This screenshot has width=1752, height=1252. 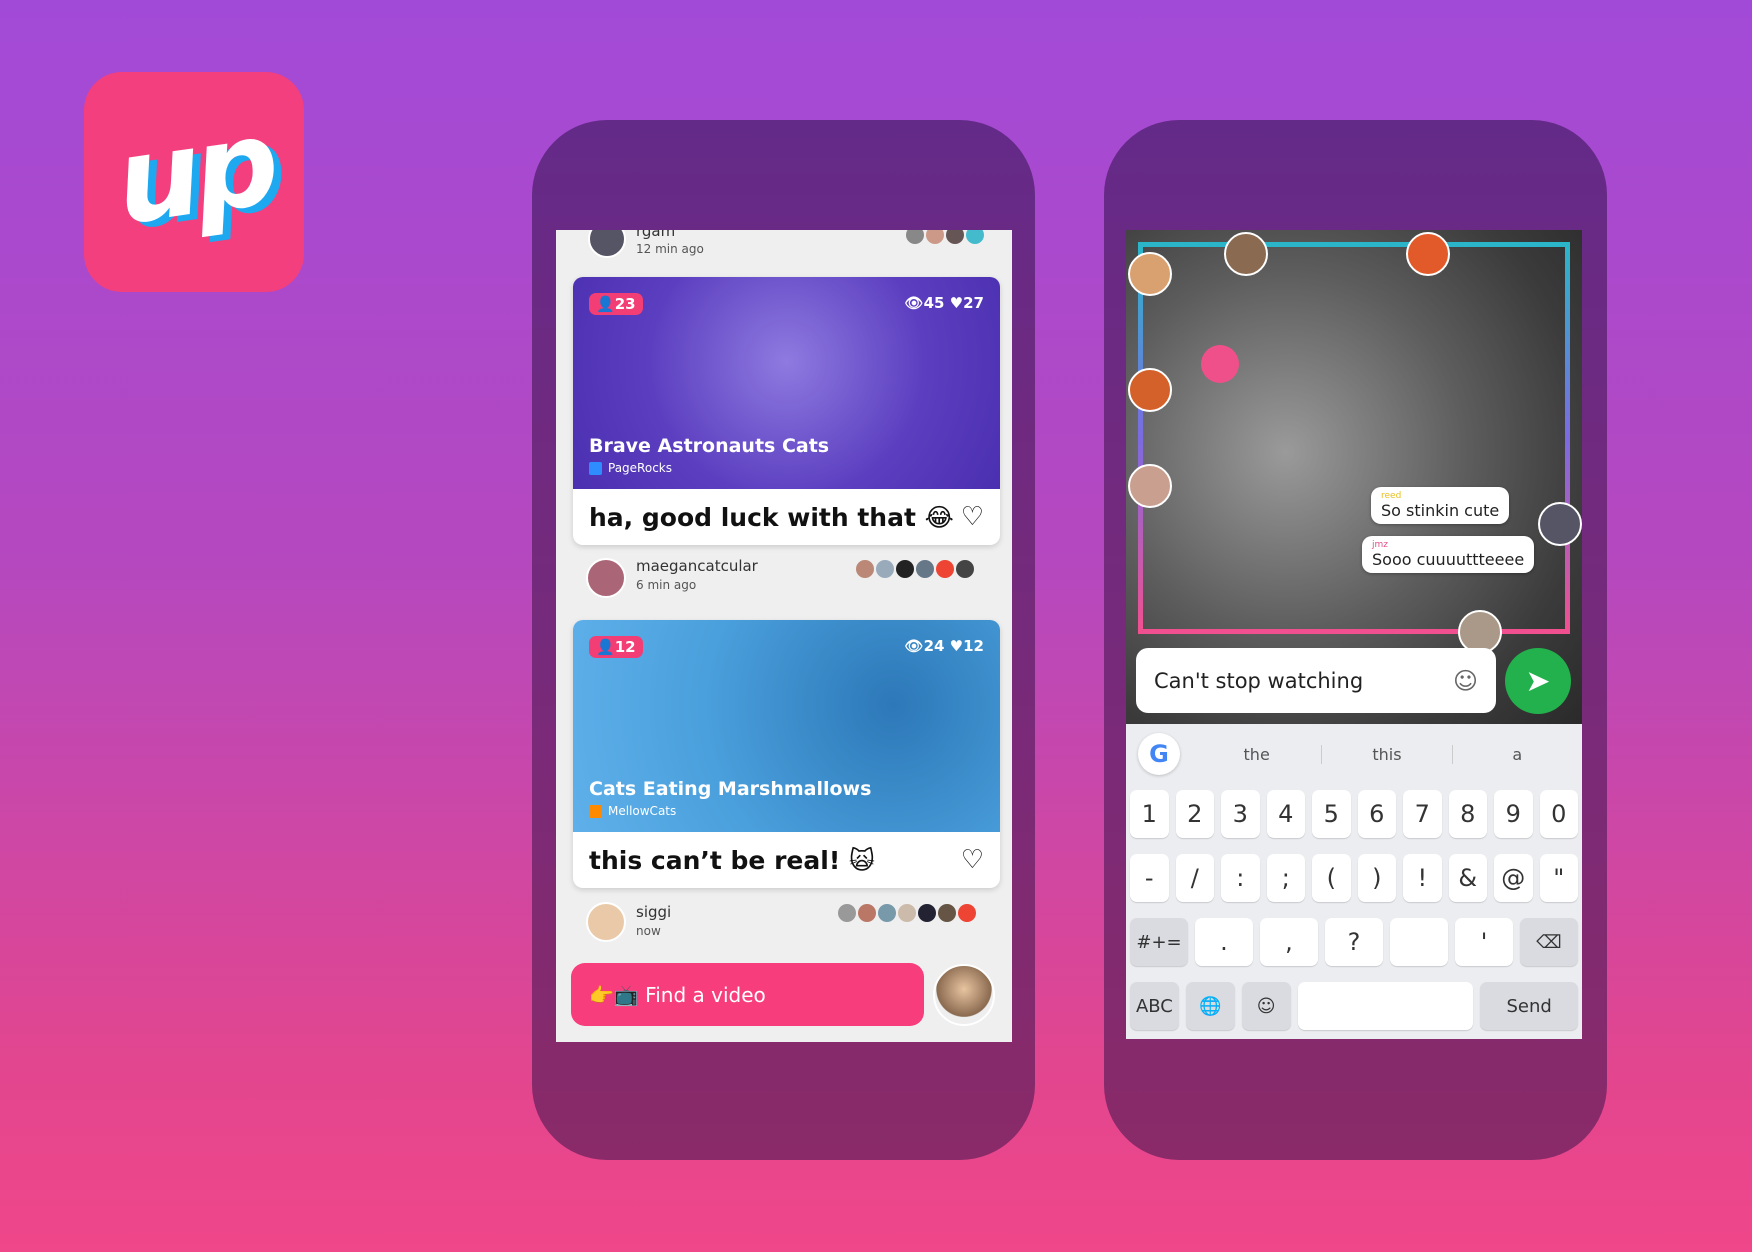 I want to click on globe-key: 🌐, so click(x=1210, y=1006).